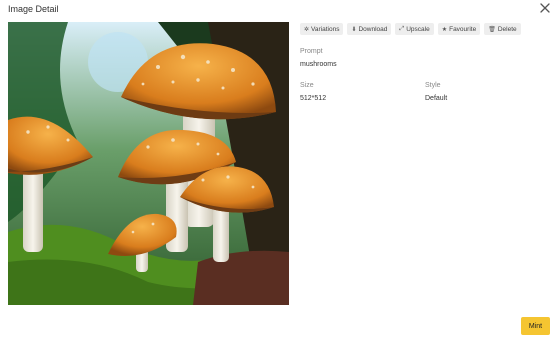 The height and width of the screenshot is (342, 558). What do you see at coordinates (313, 98) in the screenshot?
I see `size-value: 512*512` at bounding box center [313, 98].